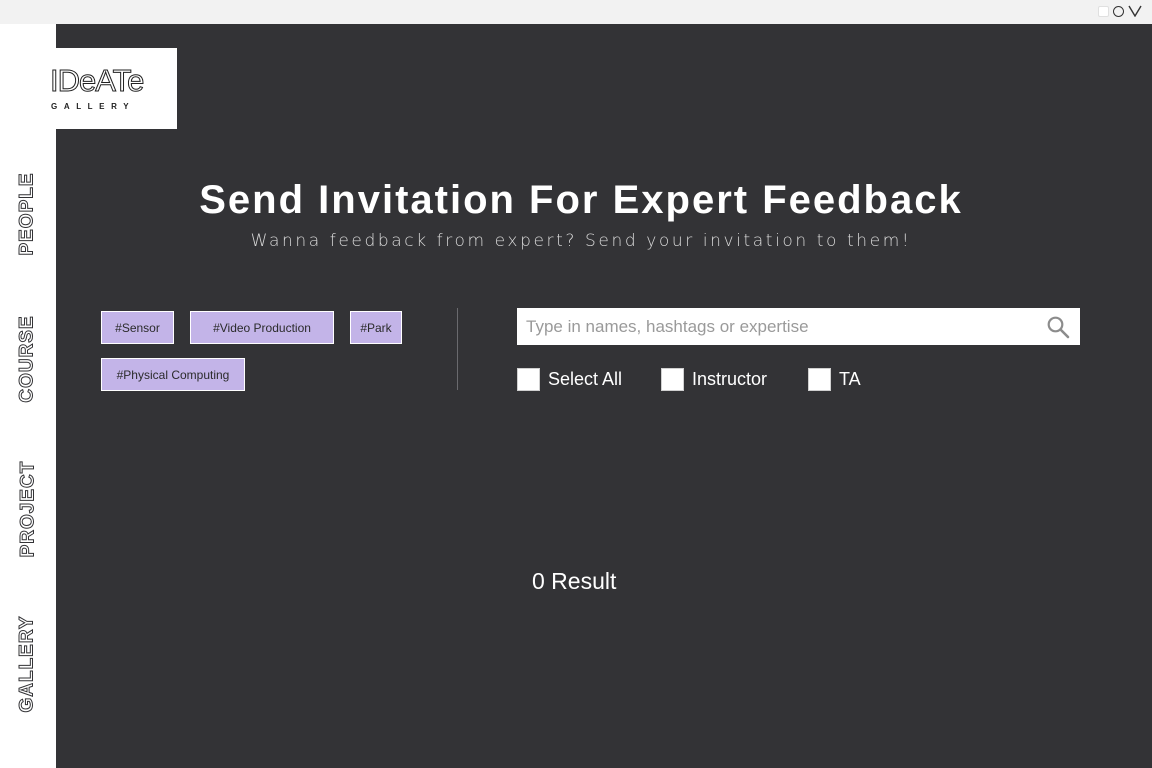 The width and height of the screenshot is (1152, 768). I want to click on sidebar-item-course: COURSE, so click(28, 359).